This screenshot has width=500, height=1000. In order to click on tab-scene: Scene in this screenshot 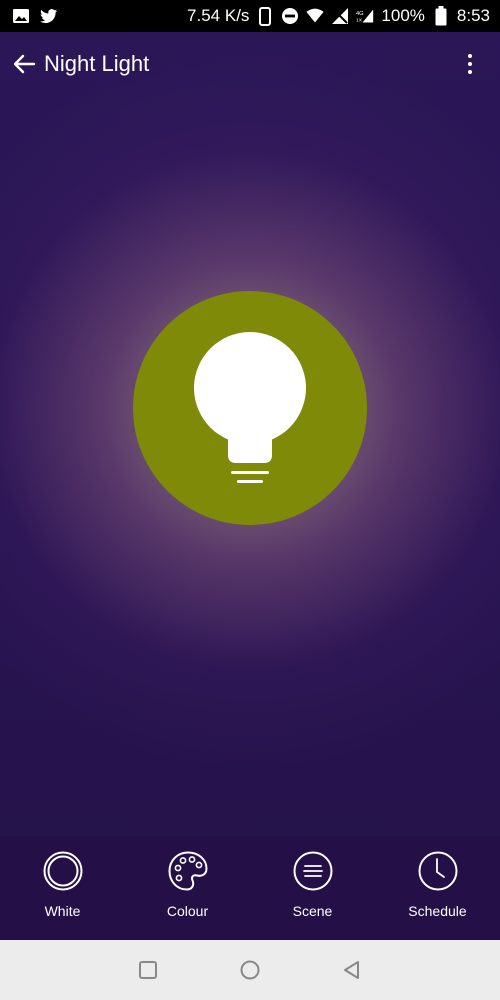, I will do `click(313, 877)`.